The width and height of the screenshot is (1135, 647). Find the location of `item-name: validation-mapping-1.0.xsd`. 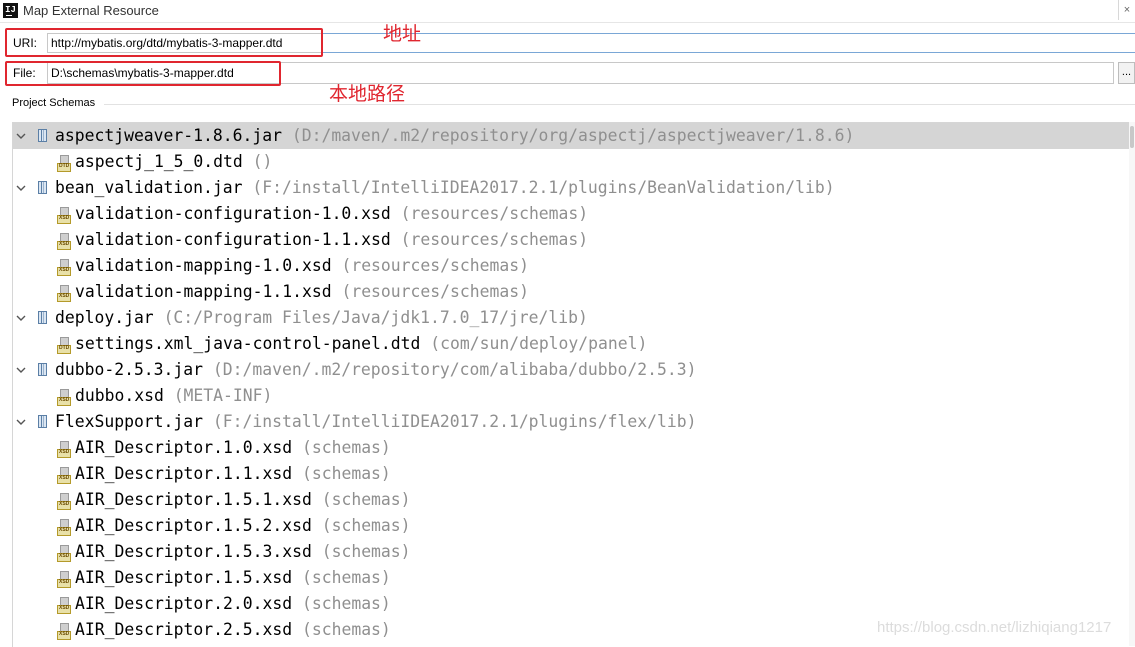

item-name: validation-mapping-1.0.xsd is located at coordinates (203, 265).